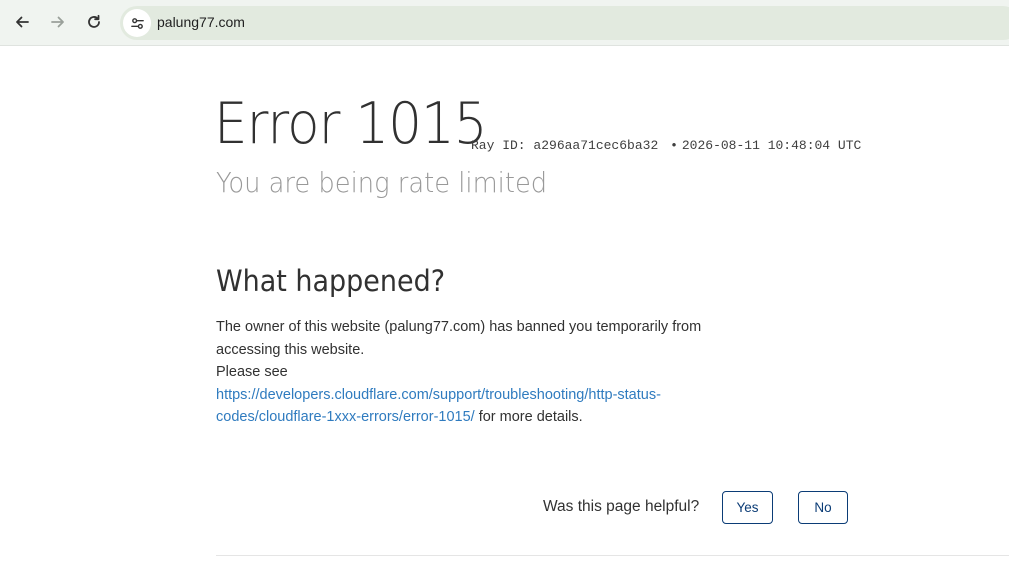 Image resolution: width=1009 pixels, height=564 pixels. Describe the element at coordinates (564, 23) in the screenshot. I see `address-bar: palung77.com` at that location.